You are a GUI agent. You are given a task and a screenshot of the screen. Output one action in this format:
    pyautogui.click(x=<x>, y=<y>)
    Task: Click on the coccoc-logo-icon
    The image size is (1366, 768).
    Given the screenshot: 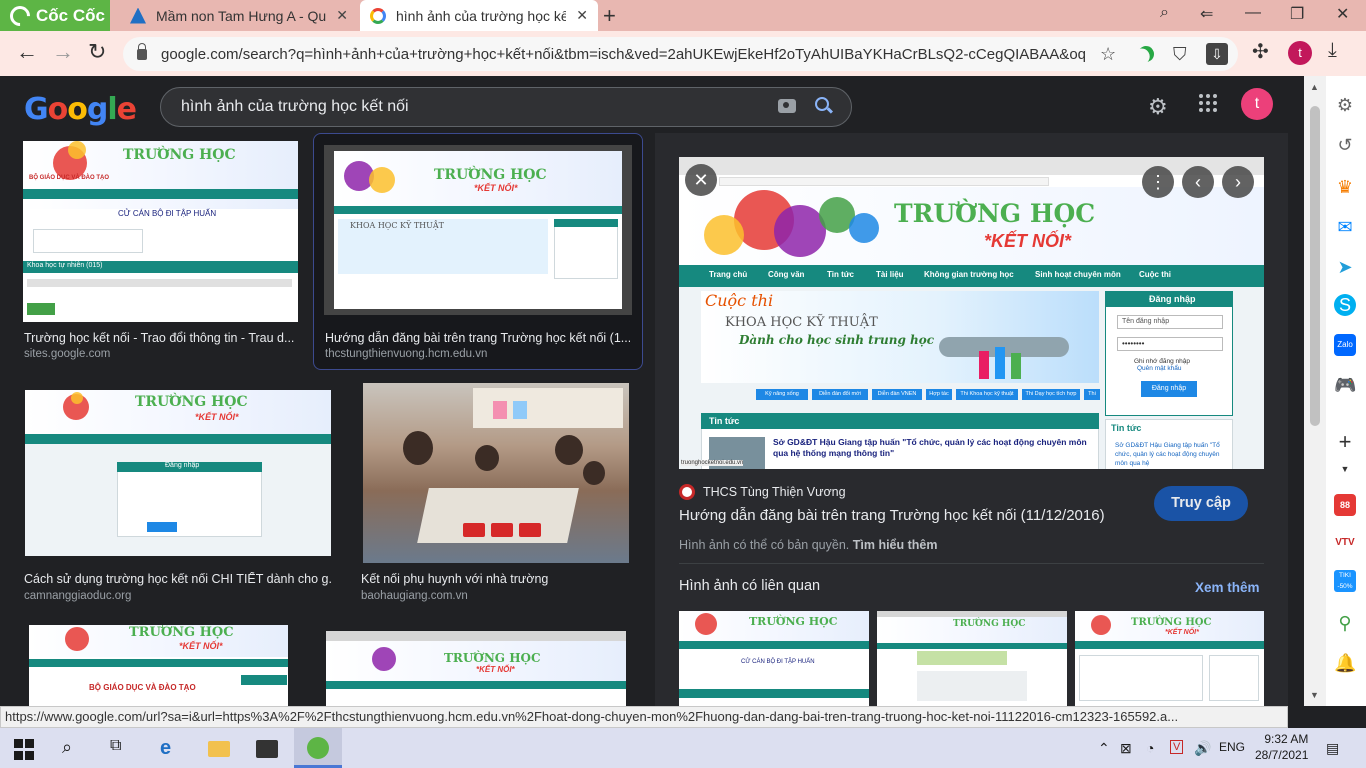 What is the action you would take?
    pyautogui.click(x=20, y=15)
    